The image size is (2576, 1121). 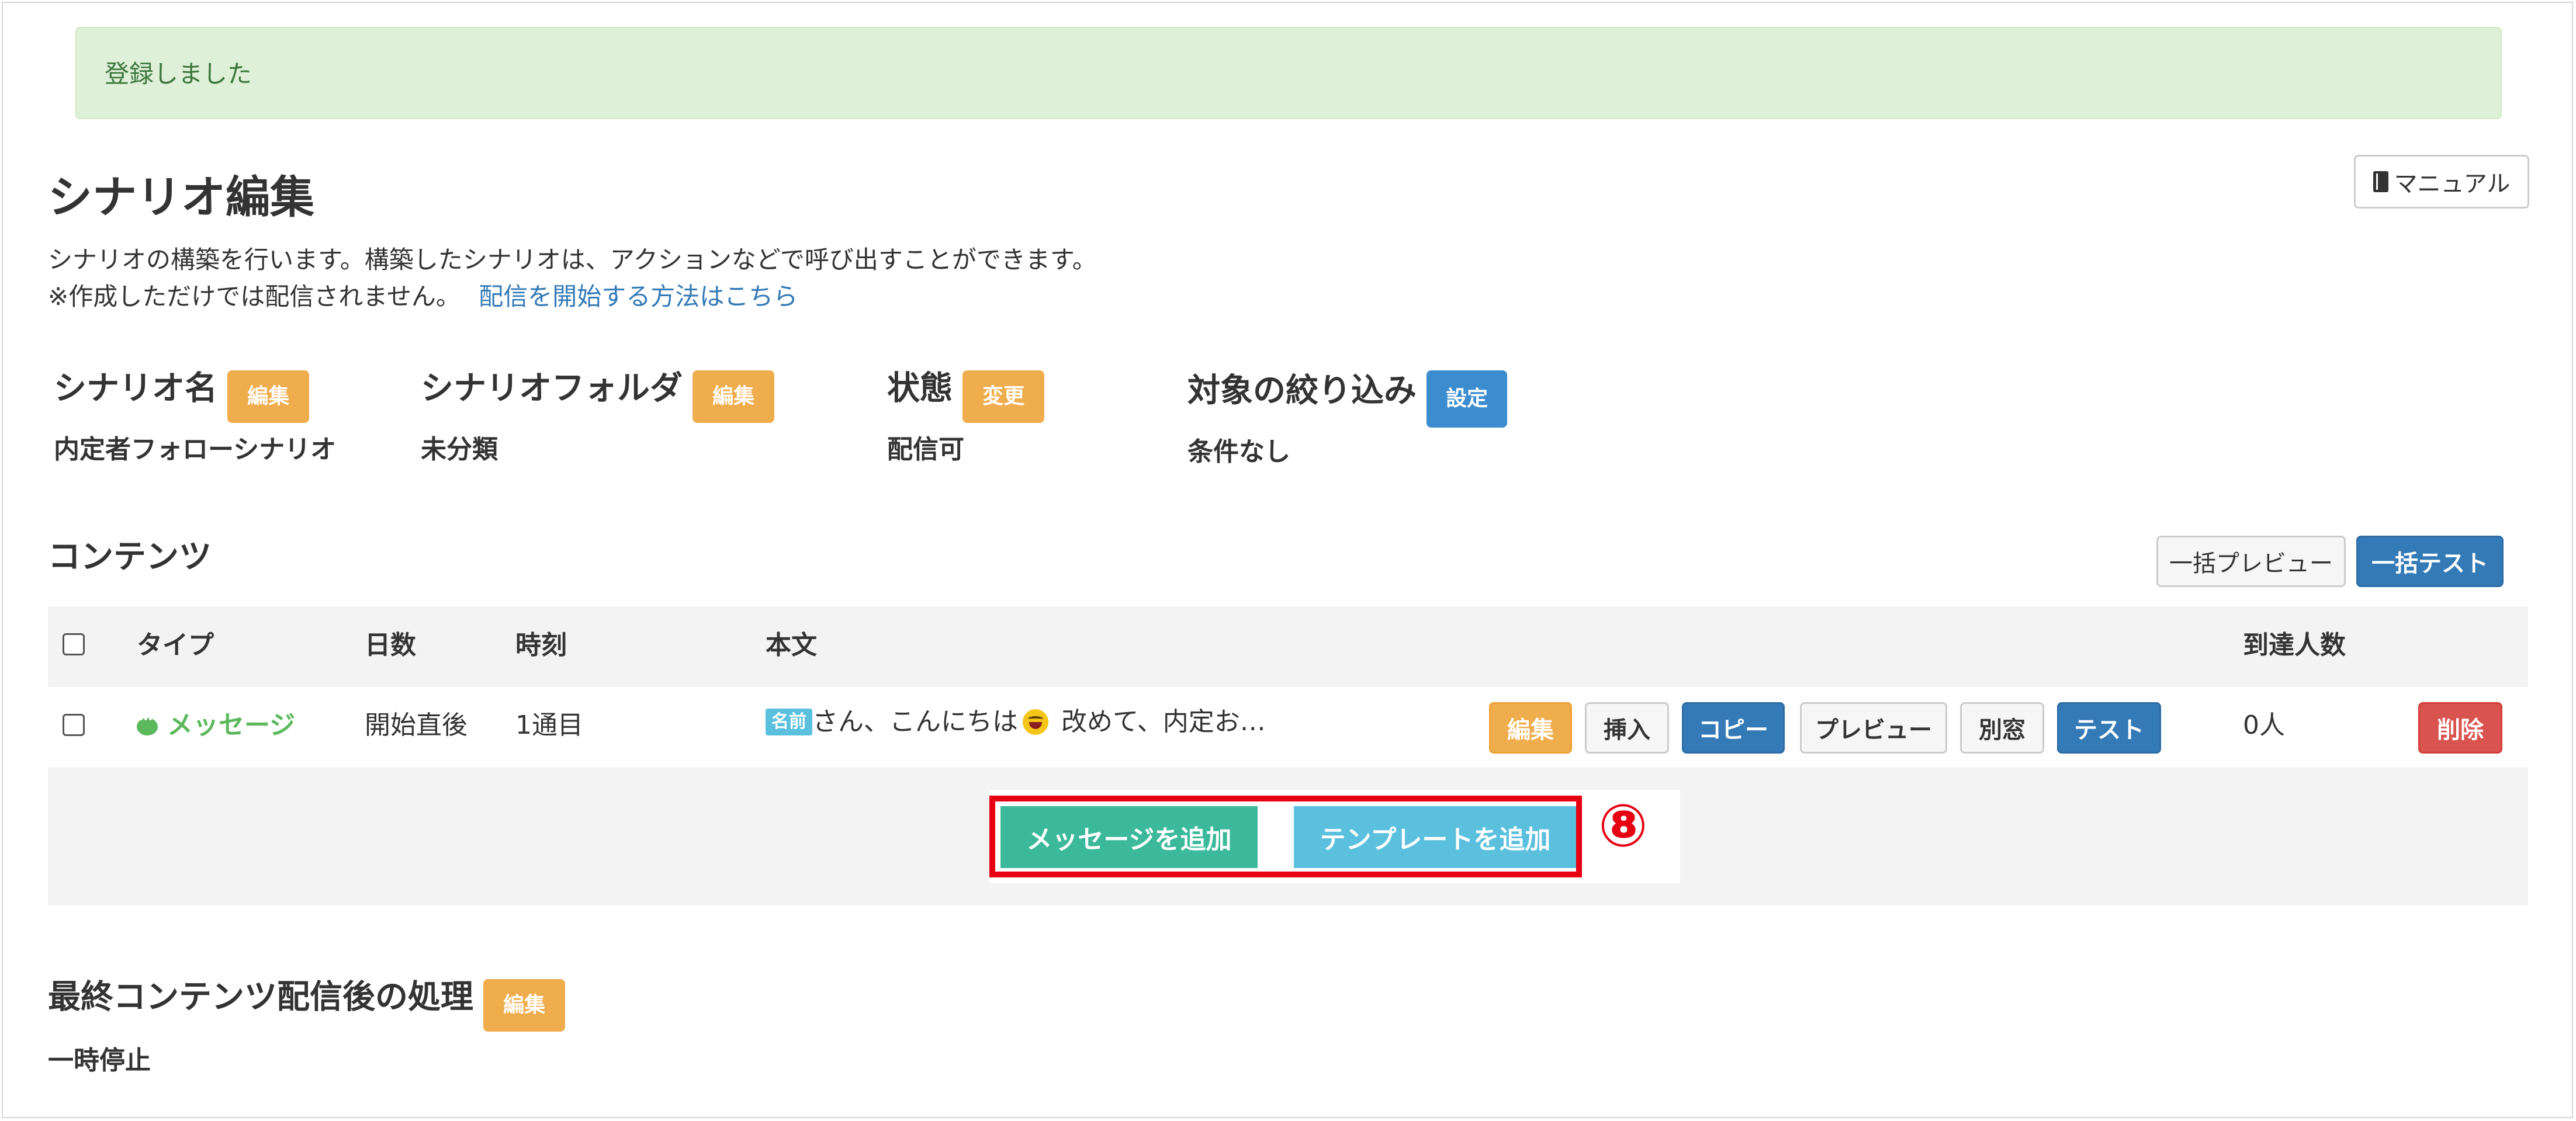 What do you see at coordinates (74, 644) in the screenshot?
I see `select-all-checkbox` at bounding box center [74, 644].